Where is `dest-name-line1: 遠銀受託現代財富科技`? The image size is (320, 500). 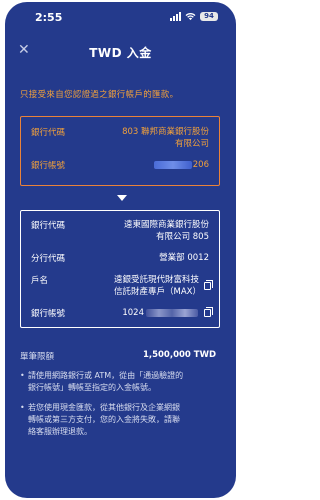
dest-name-line1: 遠銀受託現代財富科技 is located at coordinates (157, 280).